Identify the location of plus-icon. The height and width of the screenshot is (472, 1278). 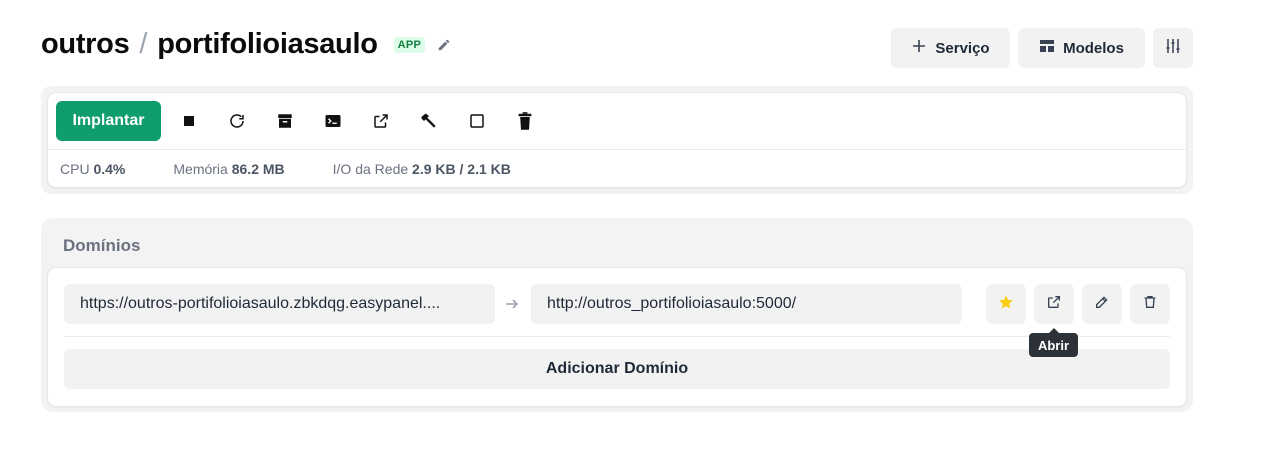
(919, 48).